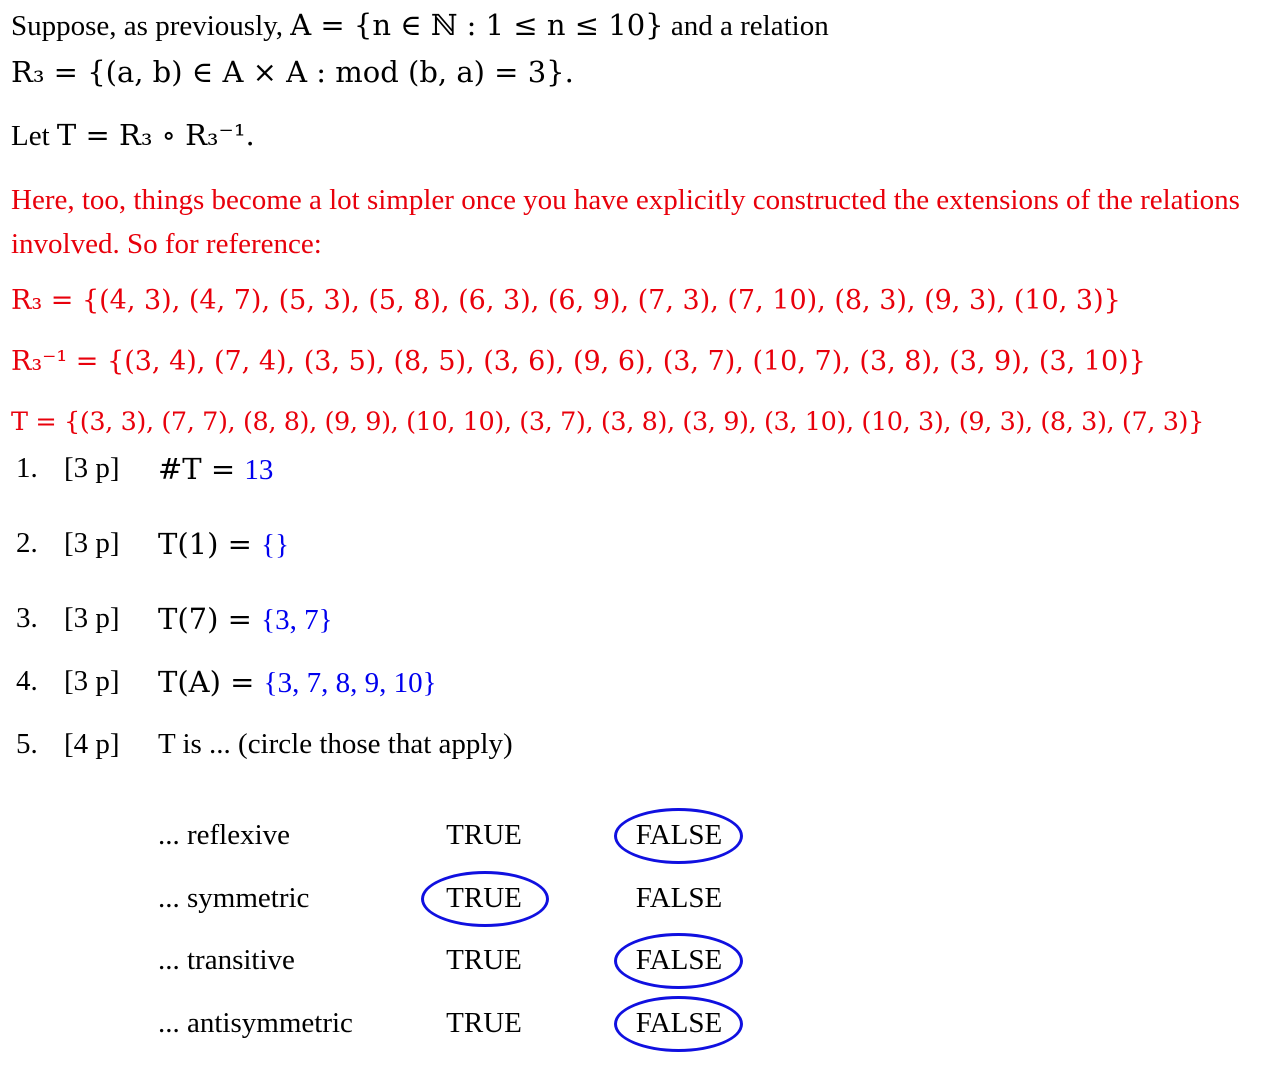 The width and height of the screenshot is (1267, 1072). What do you see at coordinates (477, 25) in the screenshot?
I see `intro-set-a: A = {n ∈ ℕ : 1 ≤ n ≤ 10}` at bounding box center [477, 25].